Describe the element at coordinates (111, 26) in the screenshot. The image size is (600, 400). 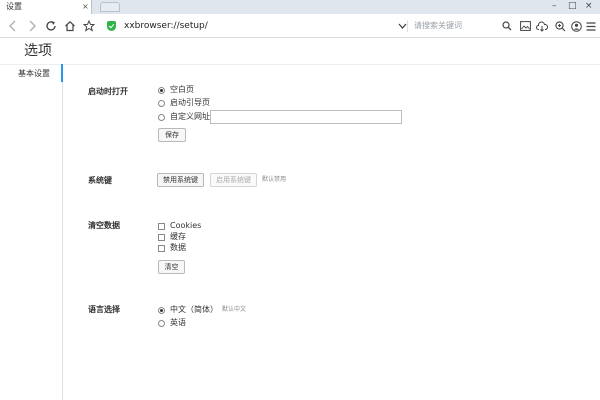
I see `shield-icon` at that location.